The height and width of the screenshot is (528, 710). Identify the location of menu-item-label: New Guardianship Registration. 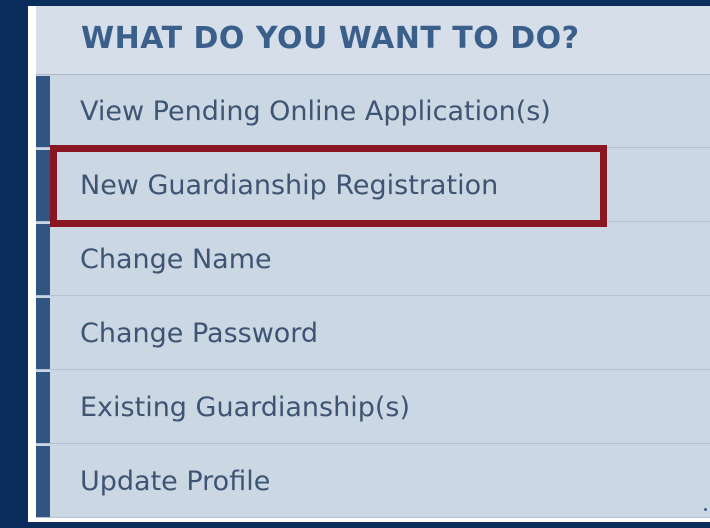
(289, 185).